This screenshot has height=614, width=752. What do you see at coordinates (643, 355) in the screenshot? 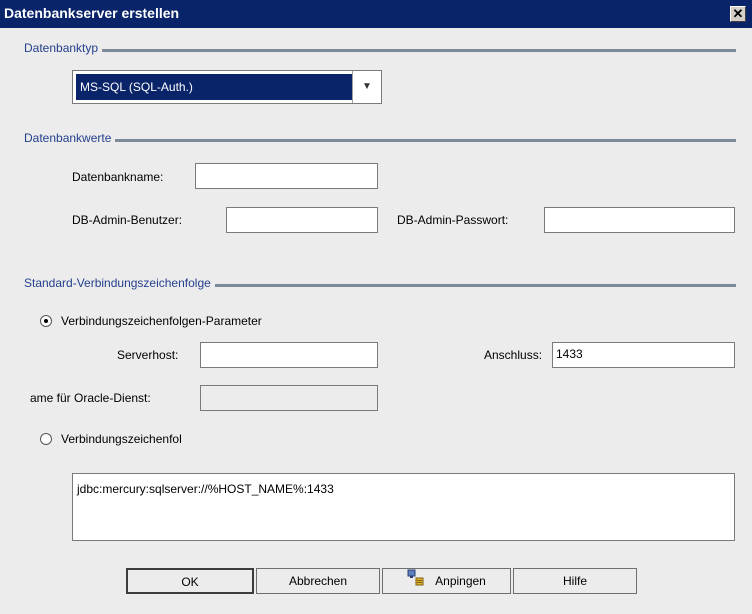
I see `port-field: 1433` at bounding box center [643, 355].